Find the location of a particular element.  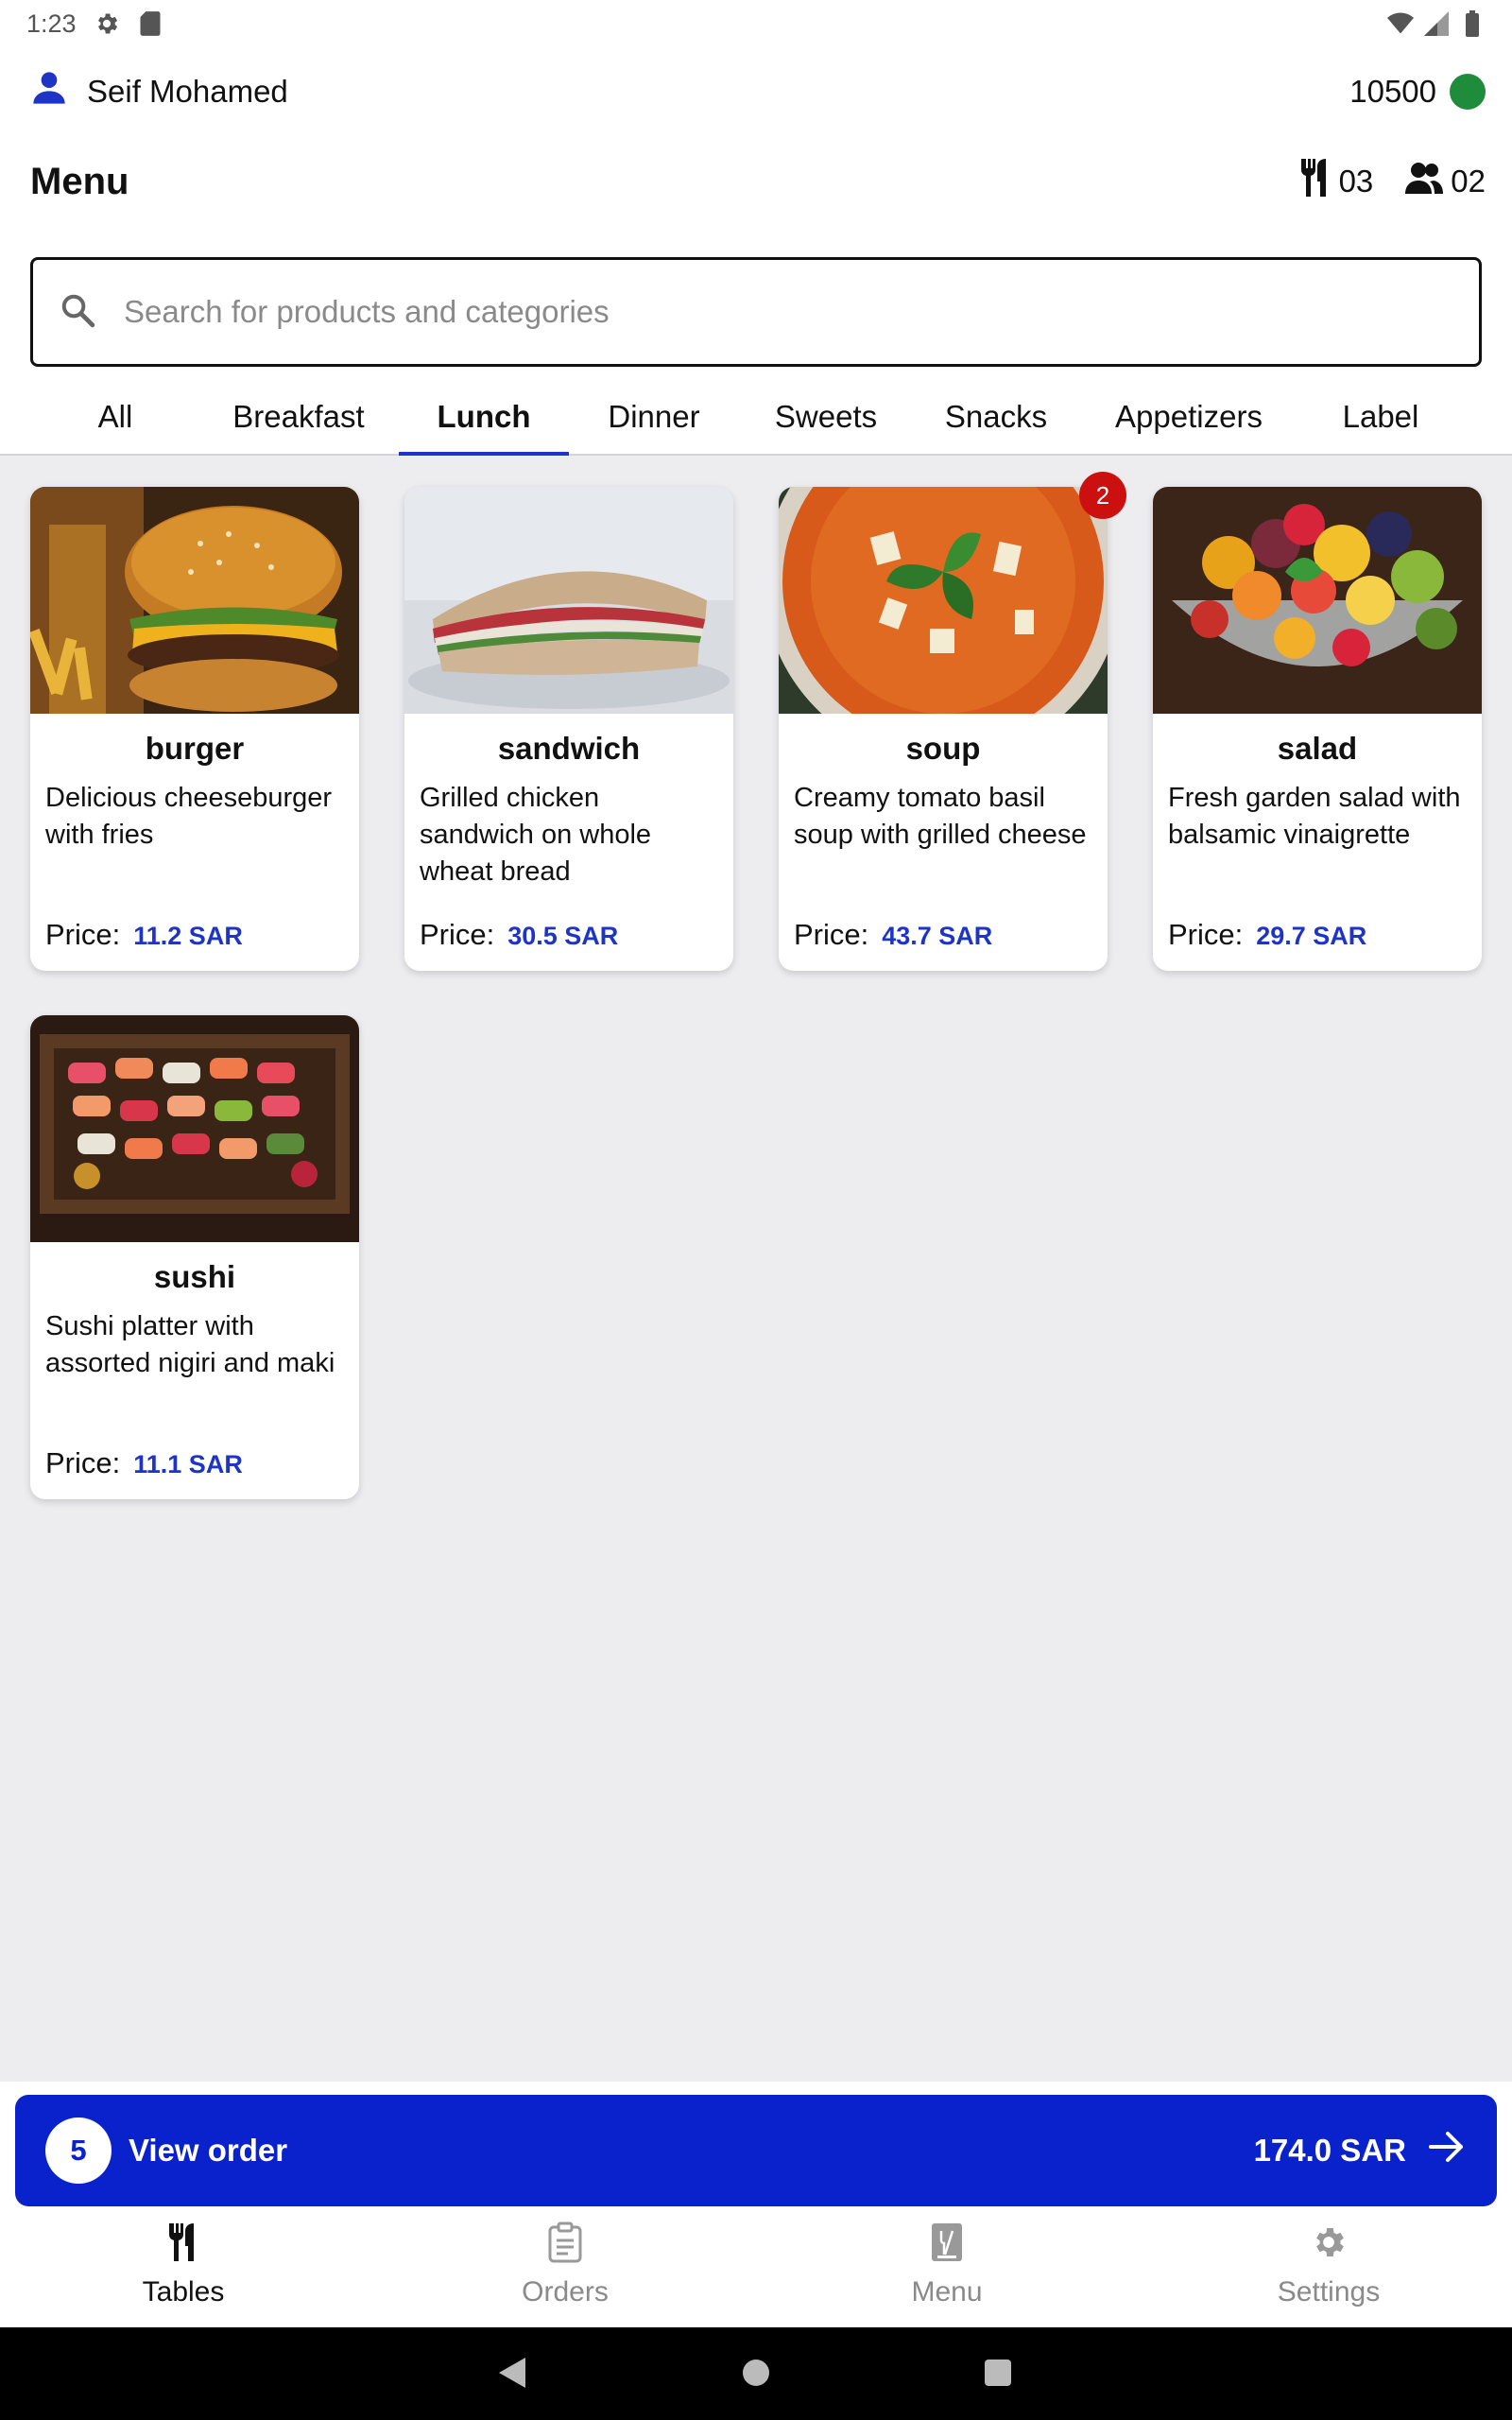

sd-card-icon is located at coordinates (150, 24).